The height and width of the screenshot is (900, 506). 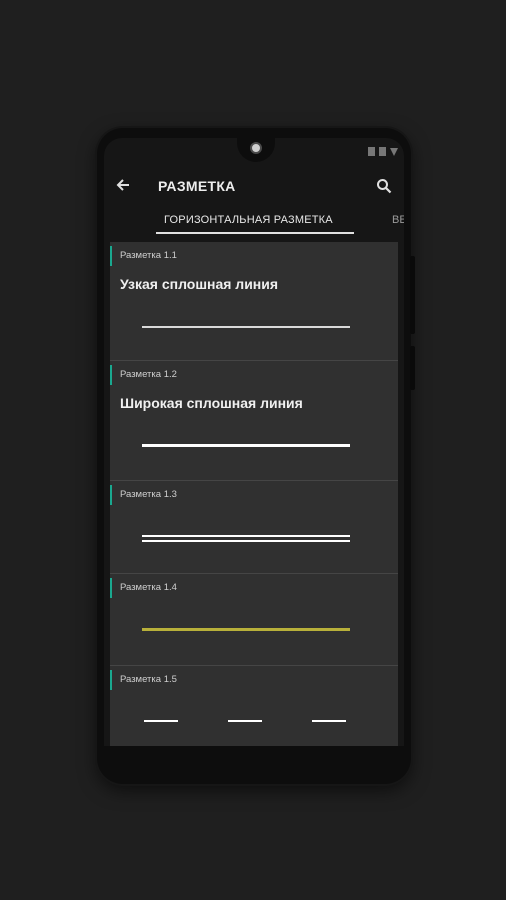 I want to click on notification-icon, so click(x=382, y=151).